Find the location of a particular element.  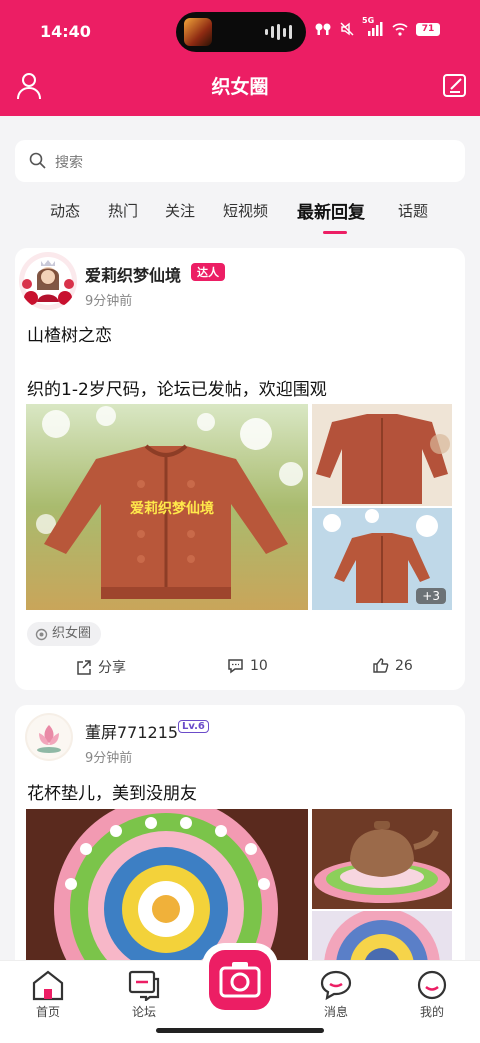

compose-icon is located at coordinates (455, 85).